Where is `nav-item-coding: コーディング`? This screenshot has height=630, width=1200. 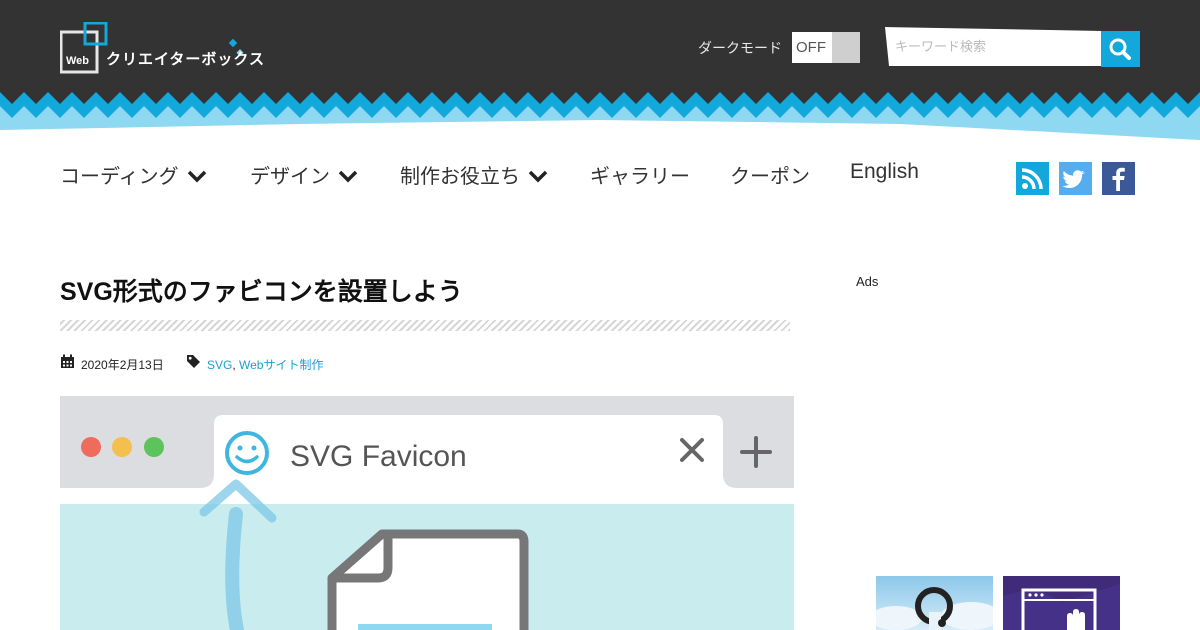
nav-item-coding: コーディング is located at coordinates (133, 174).